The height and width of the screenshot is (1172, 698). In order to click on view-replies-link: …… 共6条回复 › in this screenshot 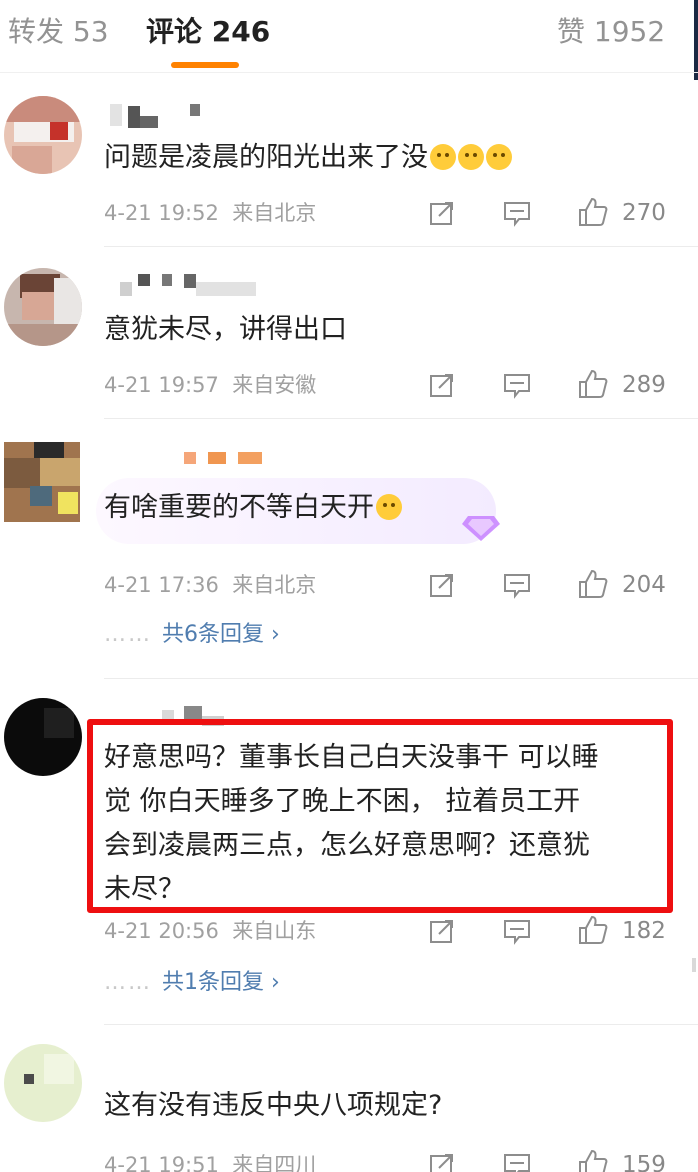, I will do `click(192, 635)`.